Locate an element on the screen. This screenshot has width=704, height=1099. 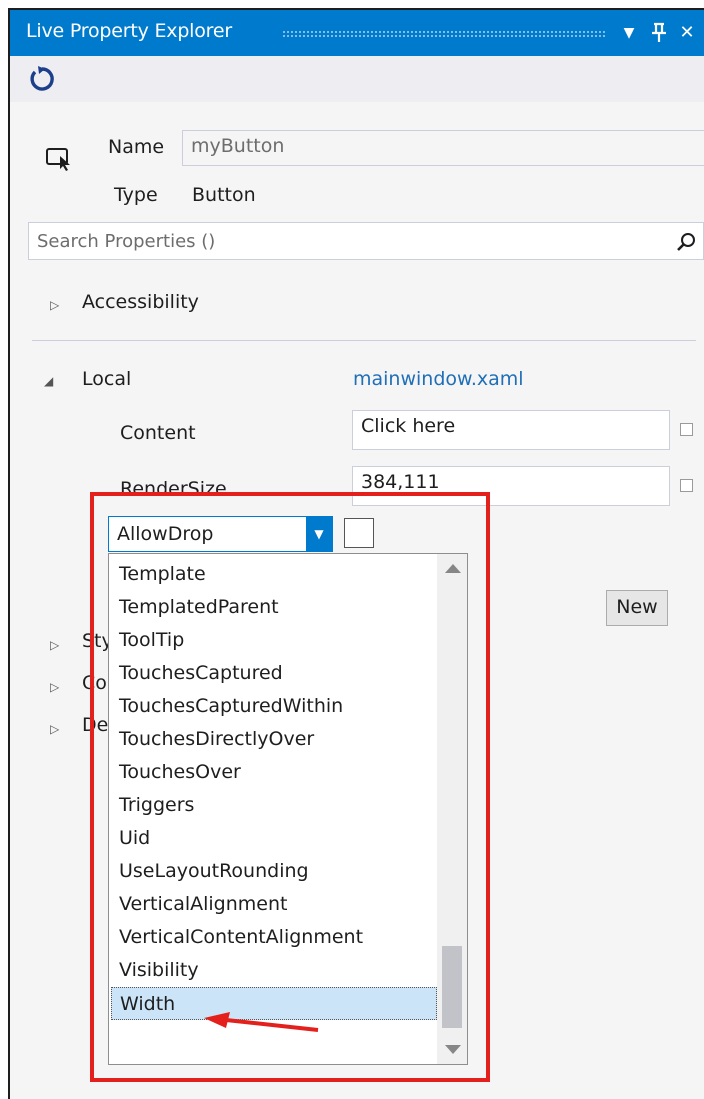
local-collapse-icon: ◢ is located at coordinates (48, 381).